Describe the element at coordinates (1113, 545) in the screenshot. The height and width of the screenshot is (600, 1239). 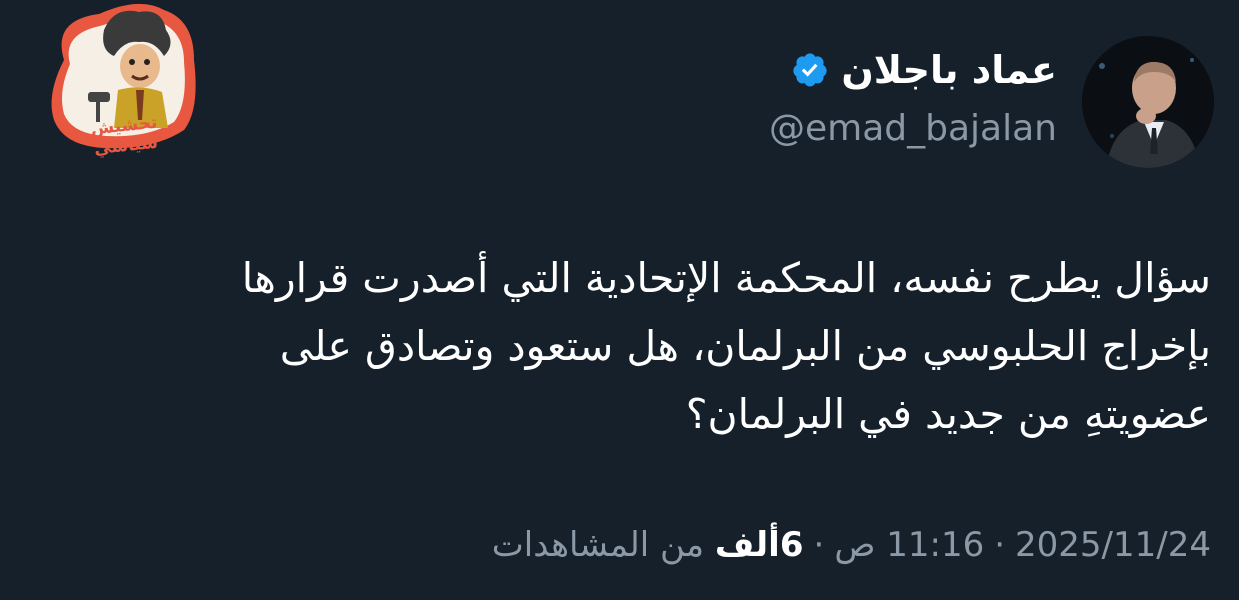
I see `tweet-date: 2025/11/24` at that location.